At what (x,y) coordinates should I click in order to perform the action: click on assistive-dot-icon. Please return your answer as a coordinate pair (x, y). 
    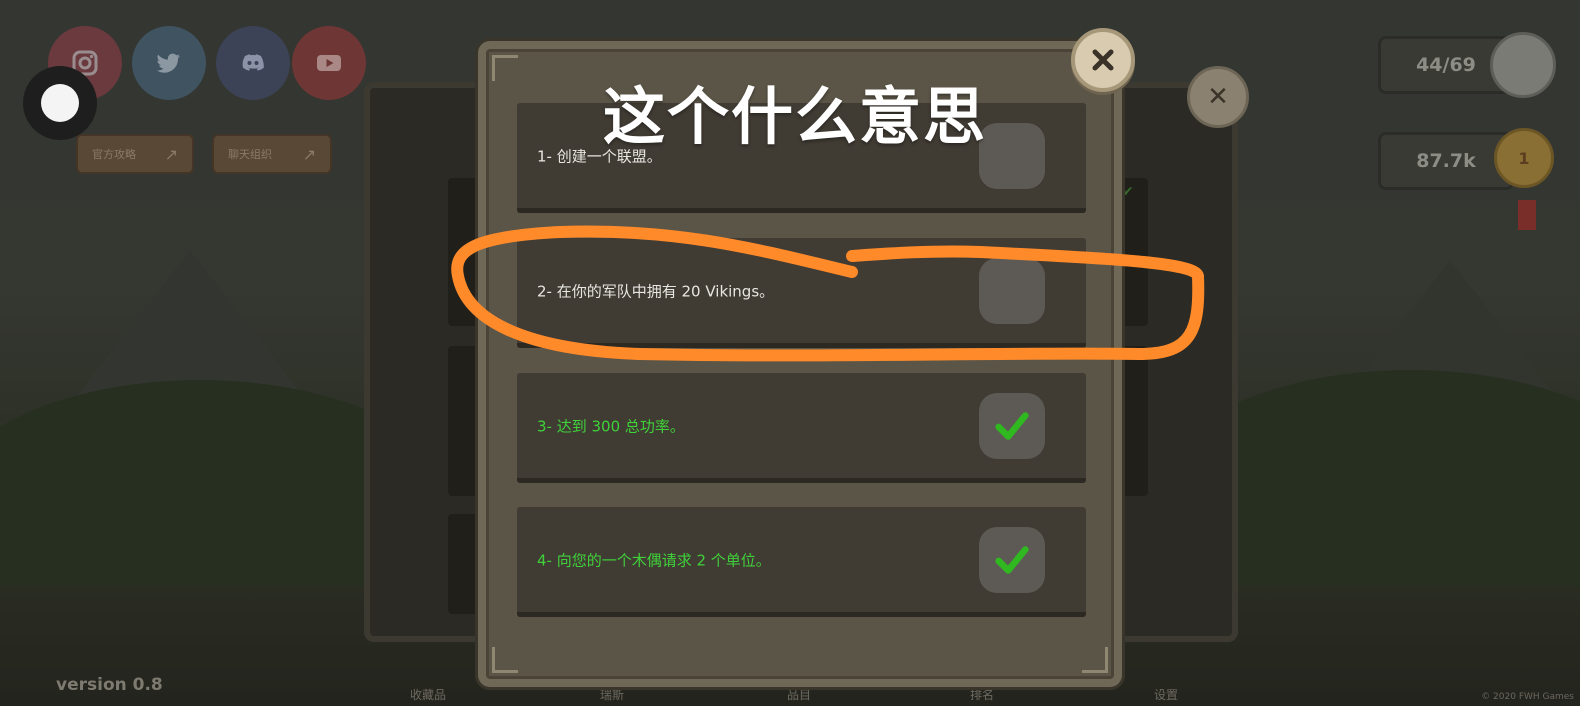
    Looking at the image, I should click on (60, 103).